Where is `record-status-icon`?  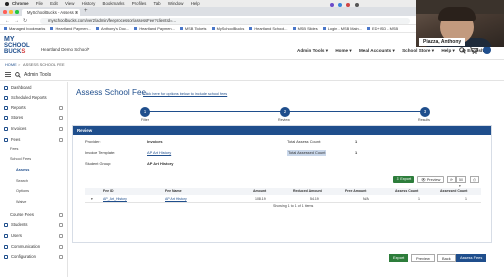 record-status-icon is located at coordinates (348, 4).